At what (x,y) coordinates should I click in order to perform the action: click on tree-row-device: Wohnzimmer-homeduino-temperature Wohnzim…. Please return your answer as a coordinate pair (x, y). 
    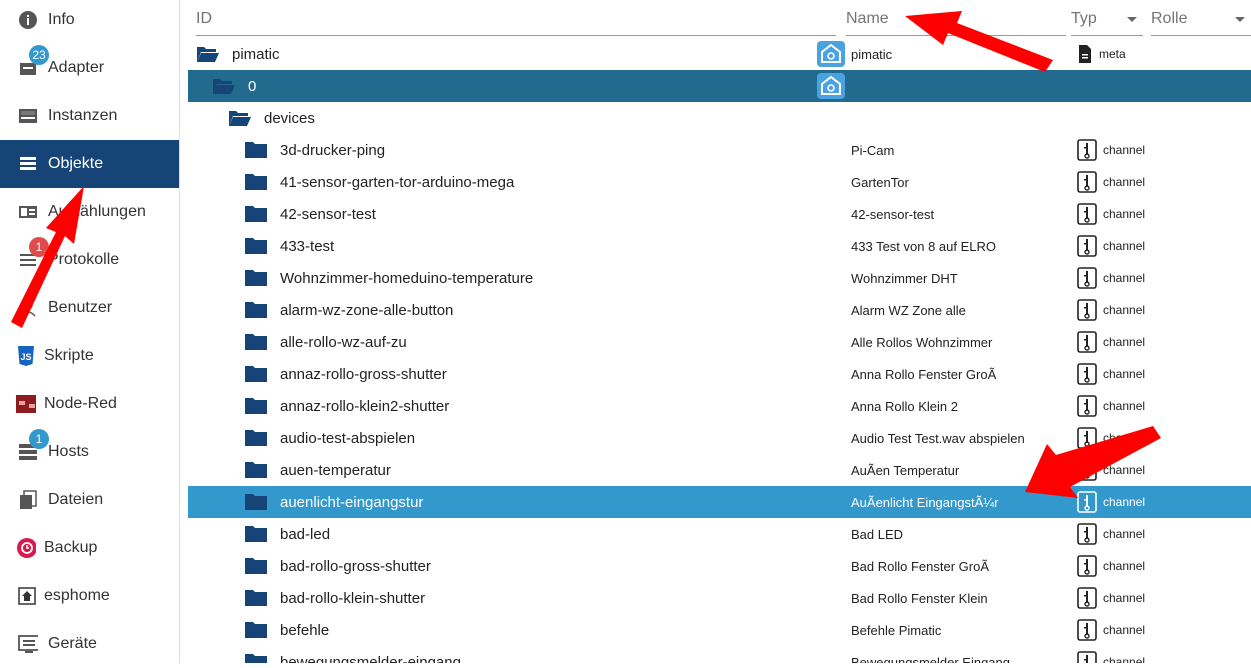
    Looking at the image, I should click on (719, 278).